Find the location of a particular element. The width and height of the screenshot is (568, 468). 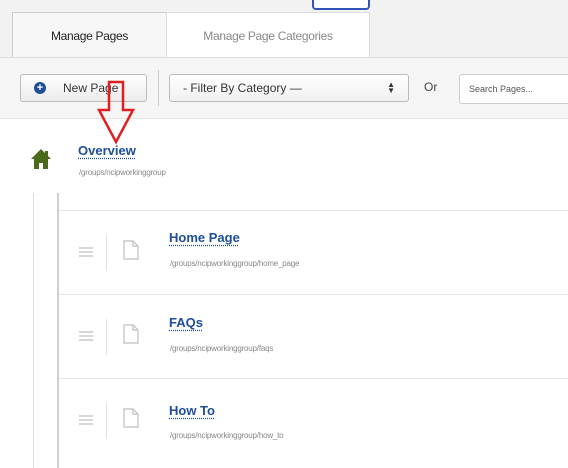

page-path: /groups/ncipworkinggroup/faqs is located at coordinates (222, 348).